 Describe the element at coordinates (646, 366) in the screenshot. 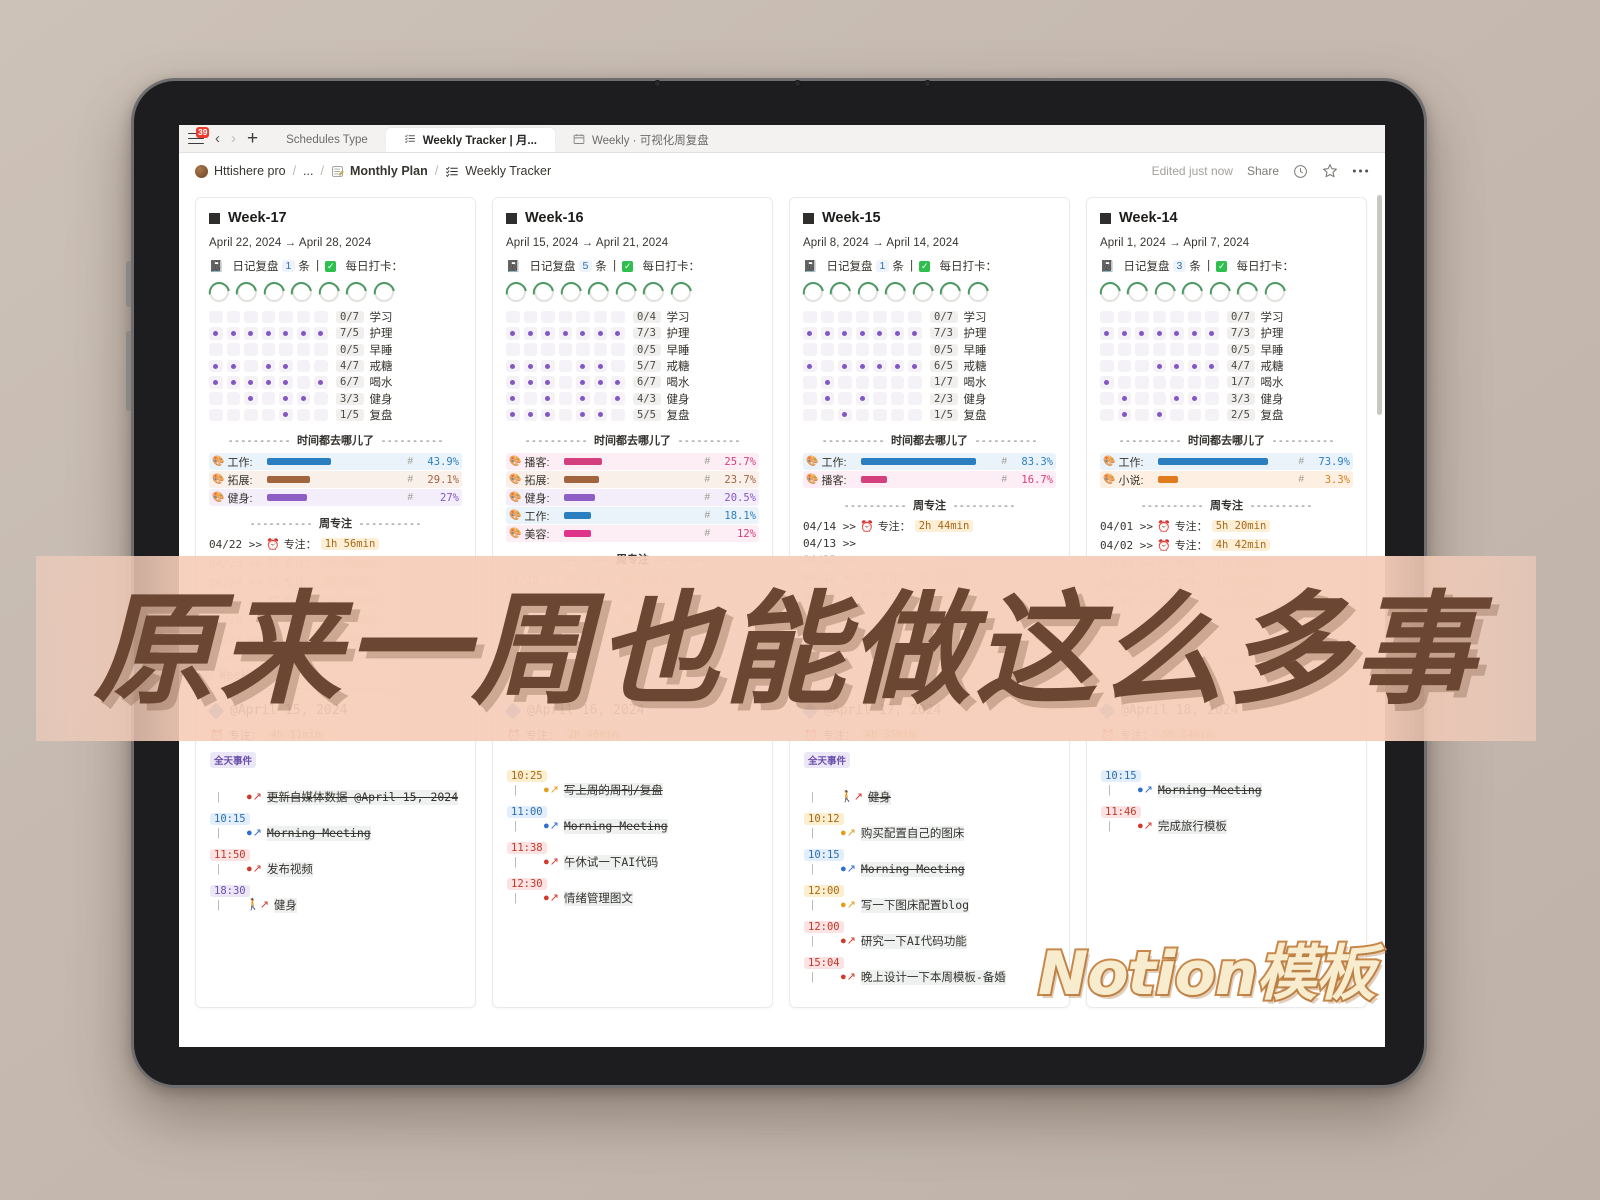

I see `habit-fraction: 5/7` at that location.